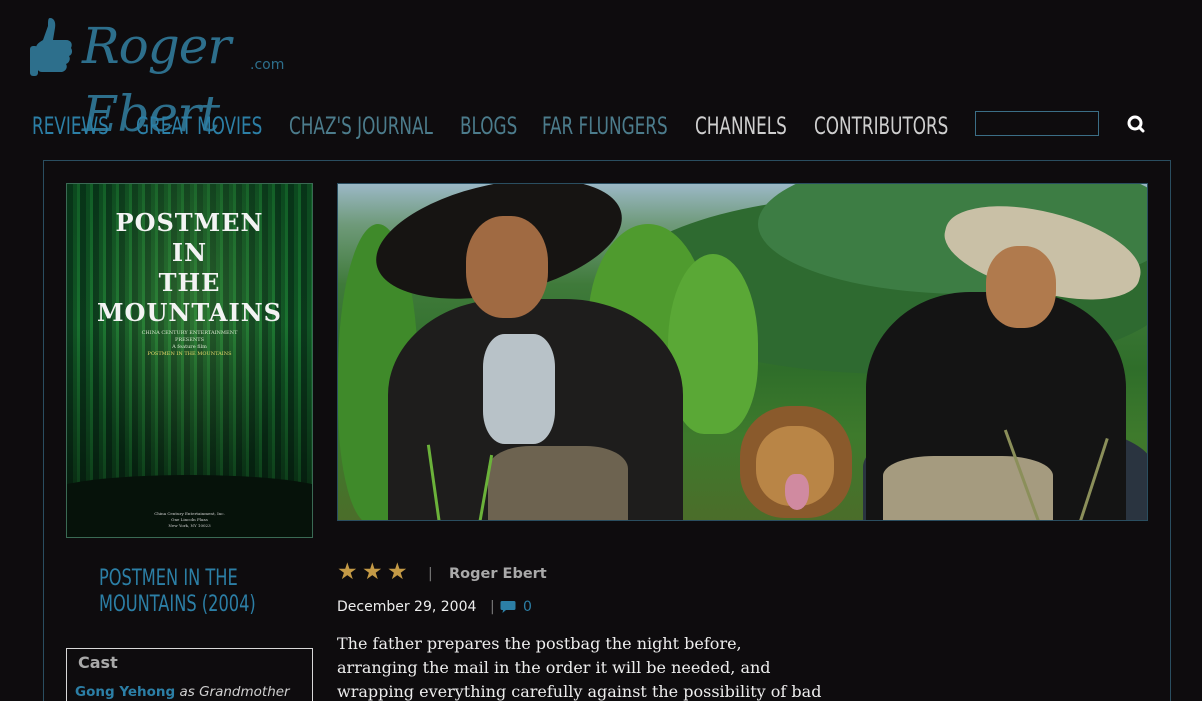 This screenshot has height=701, width=1202. What do you see at coordinates (189, 354) in the screenshot?
I see `poster-film-name: POSTMEN IN THE MOUNTAINS` at bounding box center [189, 354].